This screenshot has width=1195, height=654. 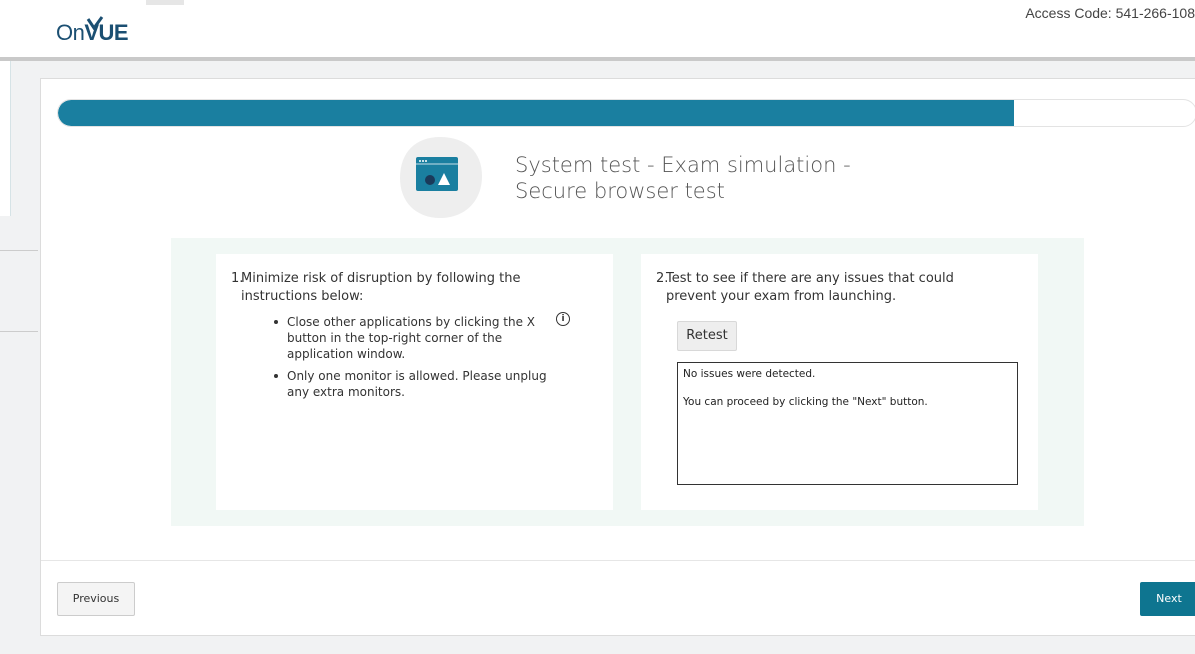 I want to click on progress-bar-fill, so click(x=536, y=113).